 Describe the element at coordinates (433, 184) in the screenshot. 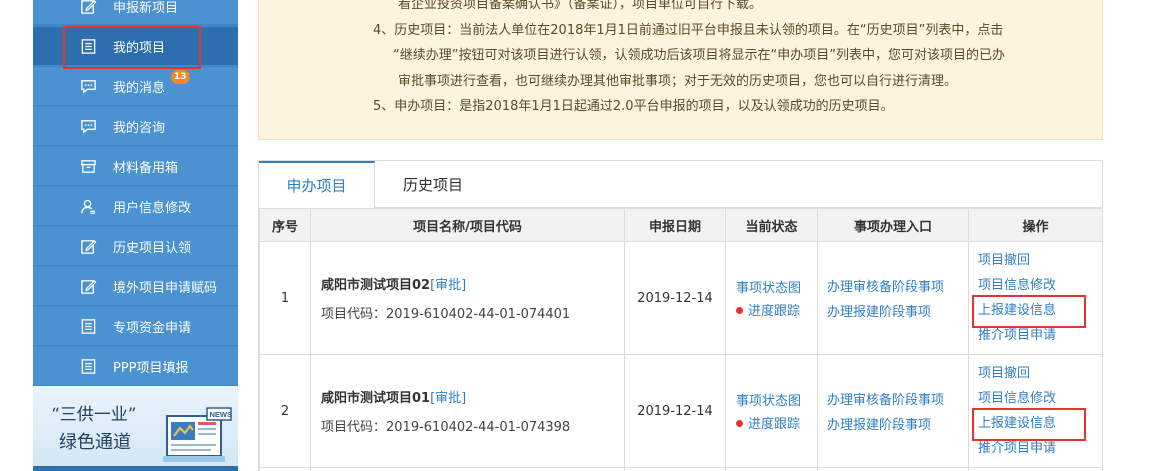

I see `tab-history-projects: 历史项目` at that location.